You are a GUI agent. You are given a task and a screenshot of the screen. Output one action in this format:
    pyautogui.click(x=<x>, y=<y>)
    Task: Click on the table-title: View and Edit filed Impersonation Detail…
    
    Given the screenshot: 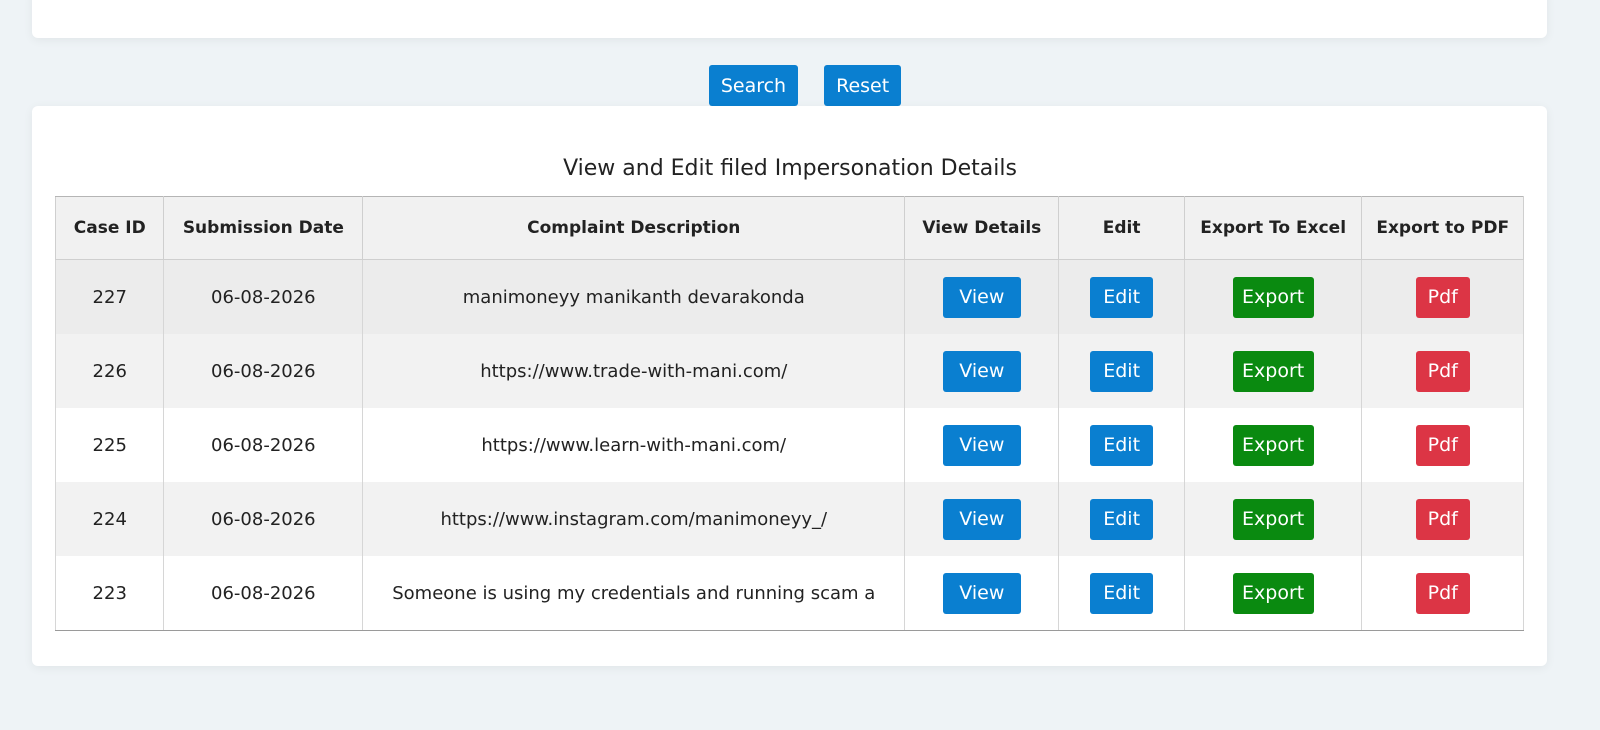 What is the action you would take?
    pyautogui.click(x=790, y=168)
    